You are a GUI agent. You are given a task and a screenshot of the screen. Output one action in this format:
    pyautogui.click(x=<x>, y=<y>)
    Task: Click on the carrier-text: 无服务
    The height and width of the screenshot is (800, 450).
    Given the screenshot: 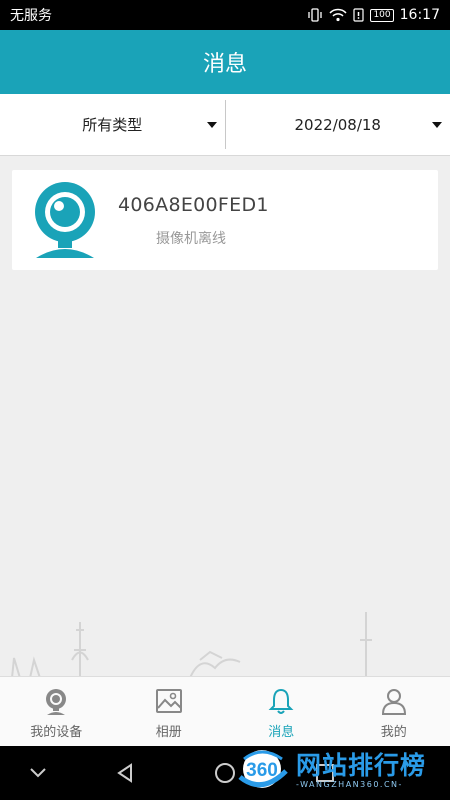 What is the action you would take?
    pyautogui.click(x=31, y=16)
    